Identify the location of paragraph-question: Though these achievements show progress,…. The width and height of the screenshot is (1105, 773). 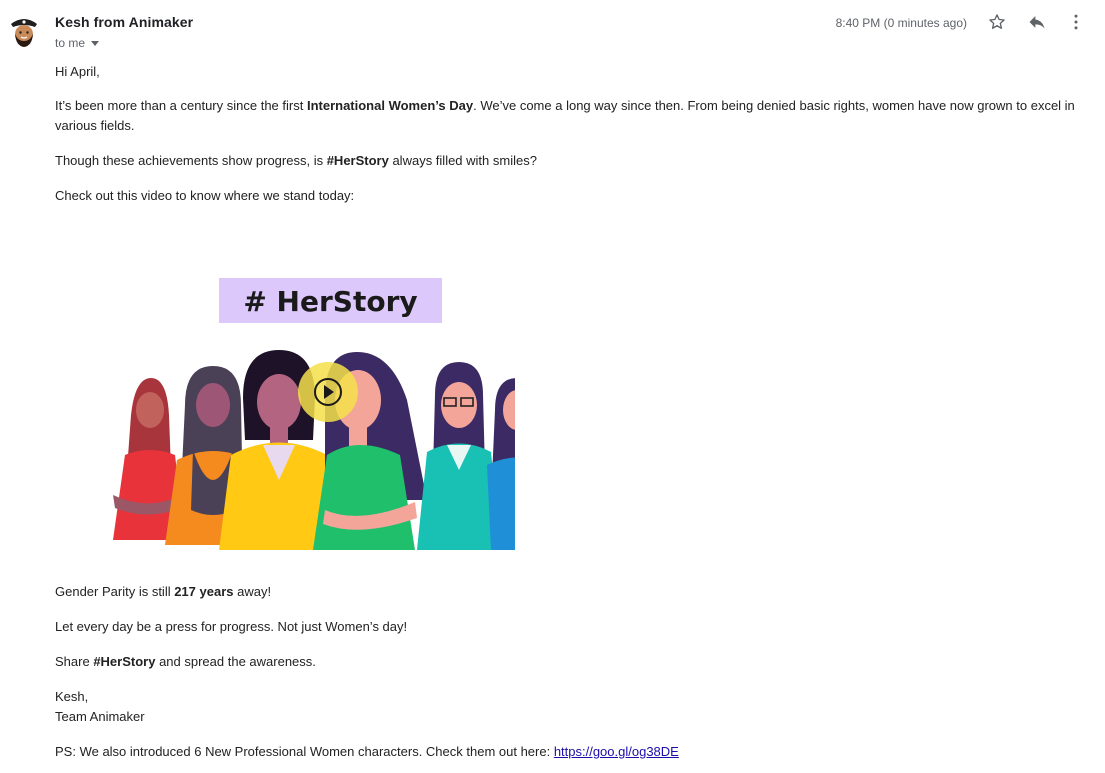
(296, 161).